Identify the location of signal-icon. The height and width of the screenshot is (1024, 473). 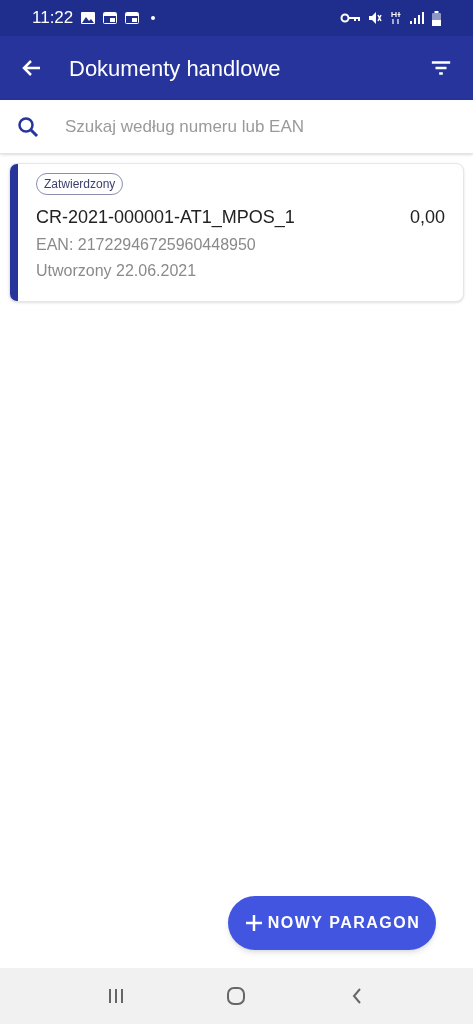
(417, 18).